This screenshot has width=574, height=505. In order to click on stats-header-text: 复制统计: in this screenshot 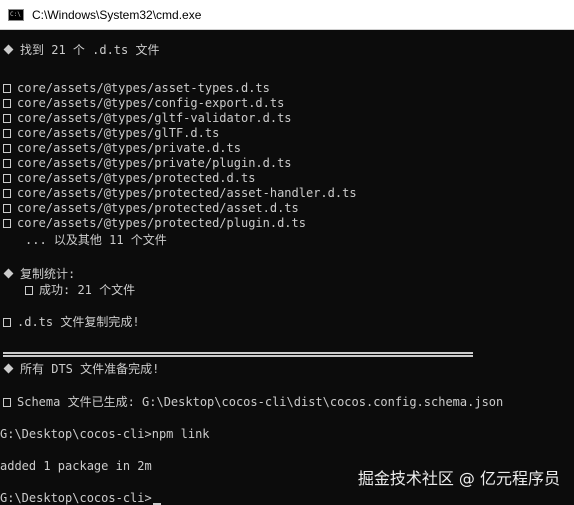, I will do `click(48, 274)`.